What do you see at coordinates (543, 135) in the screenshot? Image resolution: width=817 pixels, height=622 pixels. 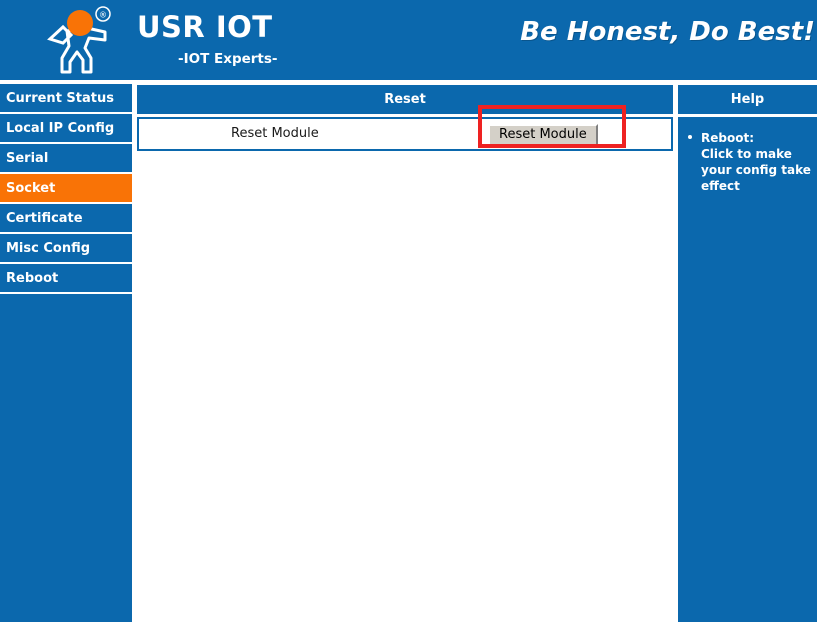 I see `reset-module-button: Reset Module` at bounding box center [543, 135].